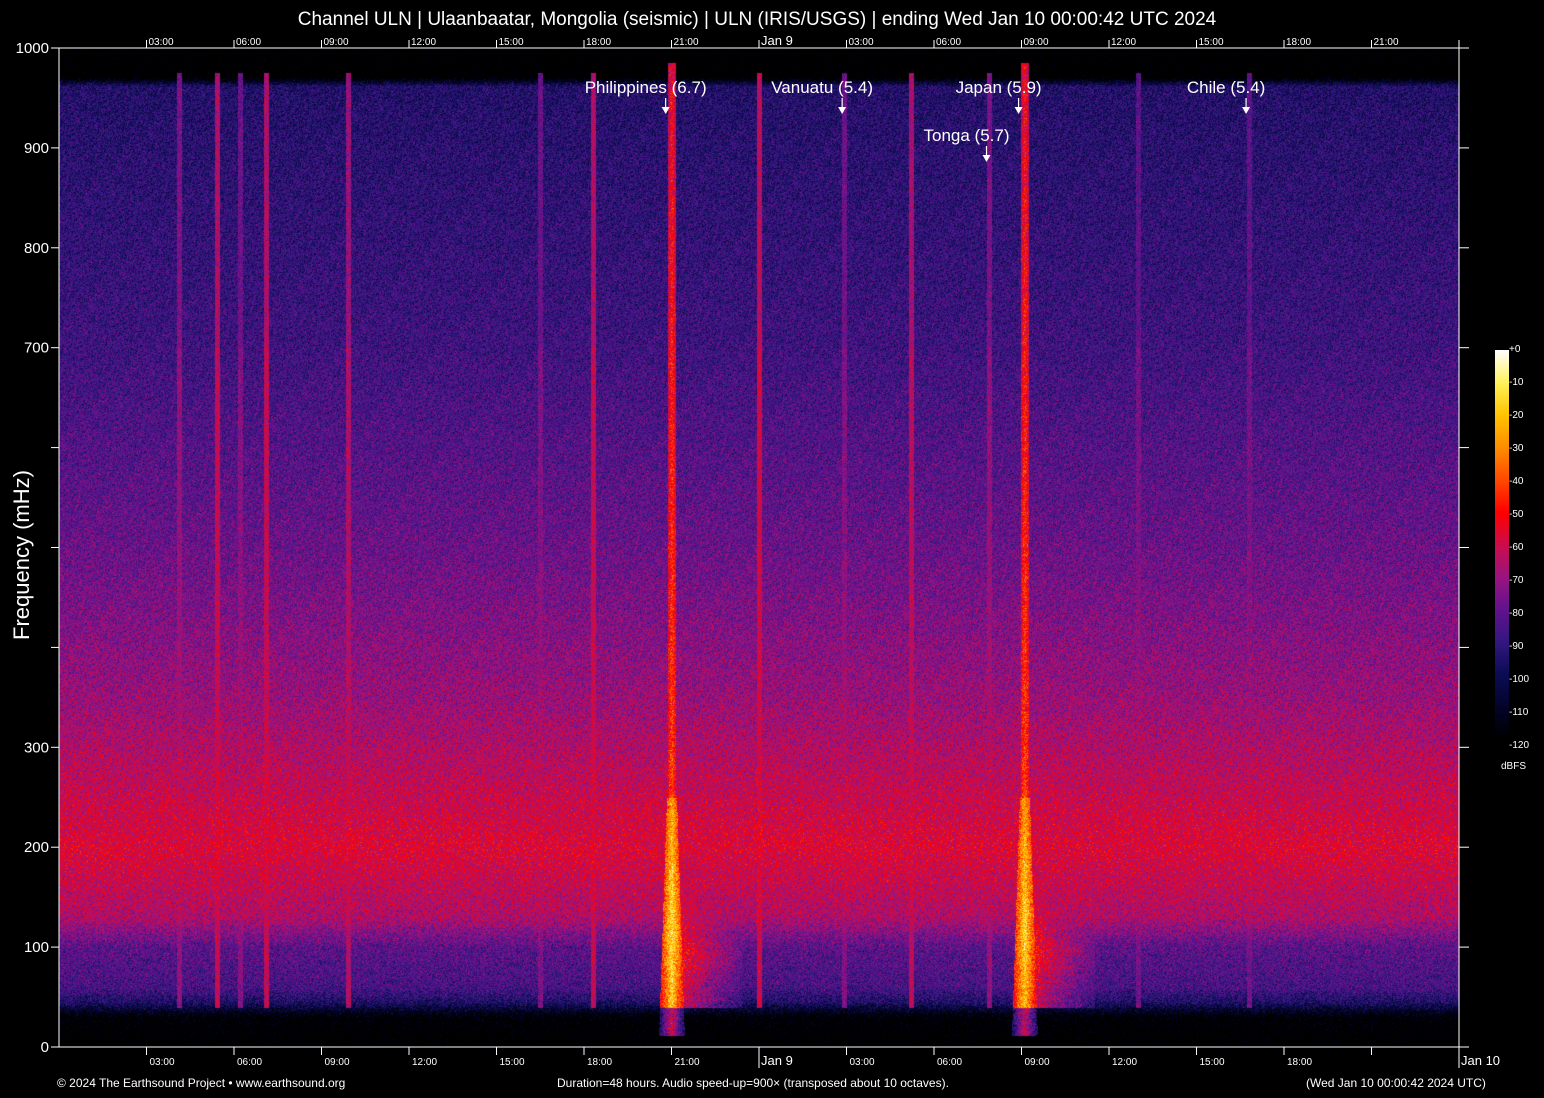 This screenshot has height=1098, width=1544. Describe the element at coordinates (36, 348) in the screenshot. I see `y-tick-label: 700` at that location.